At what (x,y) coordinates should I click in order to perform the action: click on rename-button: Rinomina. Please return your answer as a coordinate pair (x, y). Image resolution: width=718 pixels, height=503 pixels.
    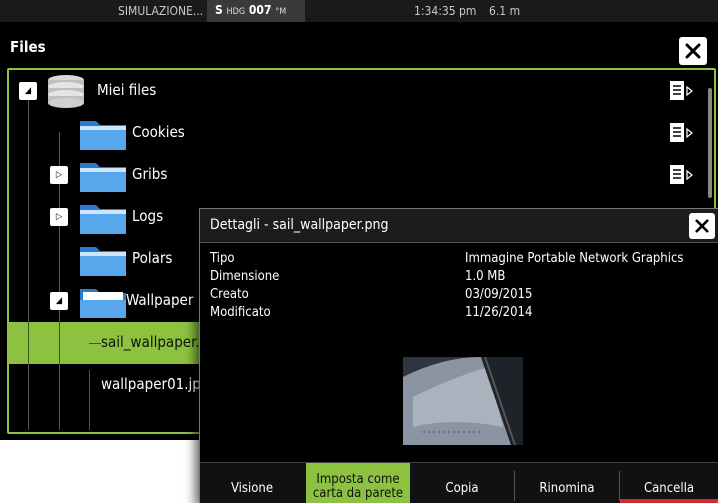
    Looking at the image, I should click on (567, 483).